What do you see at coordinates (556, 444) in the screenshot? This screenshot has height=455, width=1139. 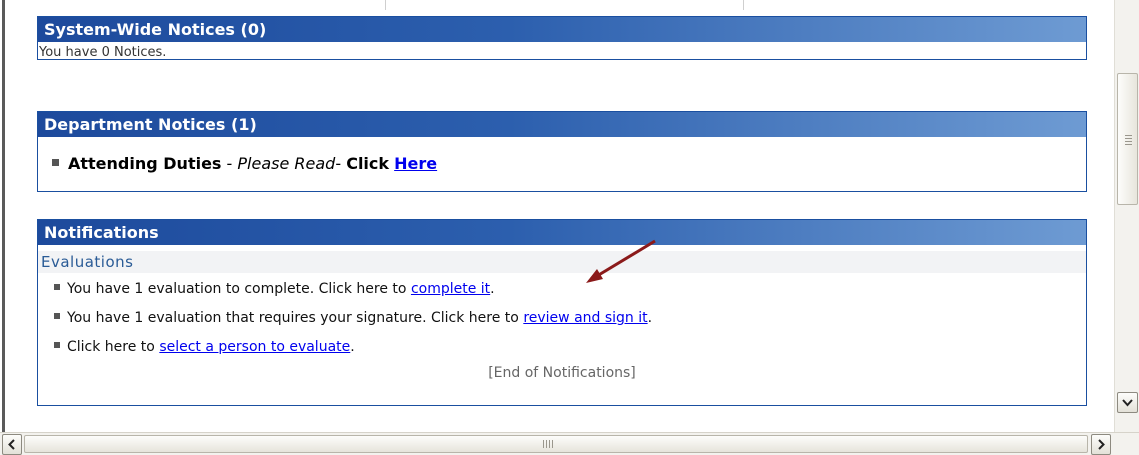 I see `horizontal-scroll-thumb` at bounding box center [556, 444].